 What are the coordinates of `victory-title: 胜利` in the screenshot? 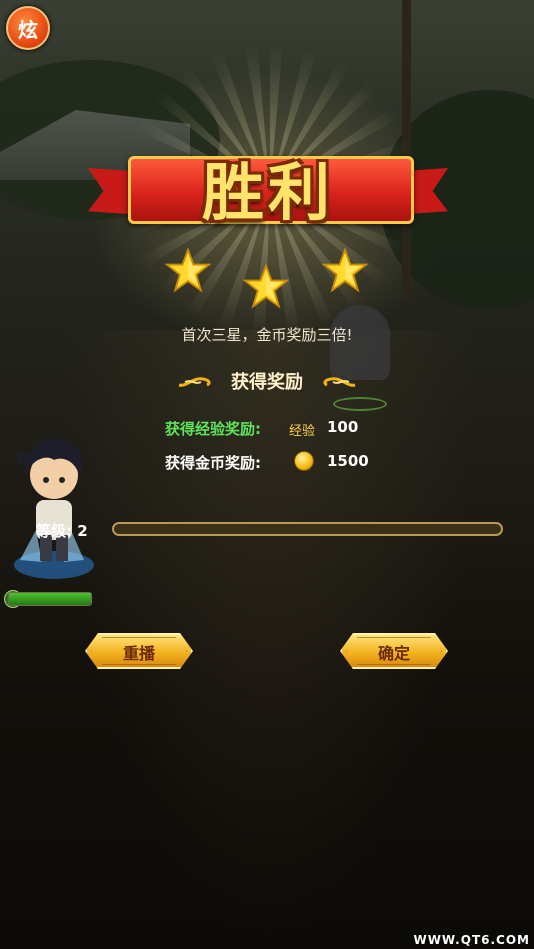 It's located at (267, 192).